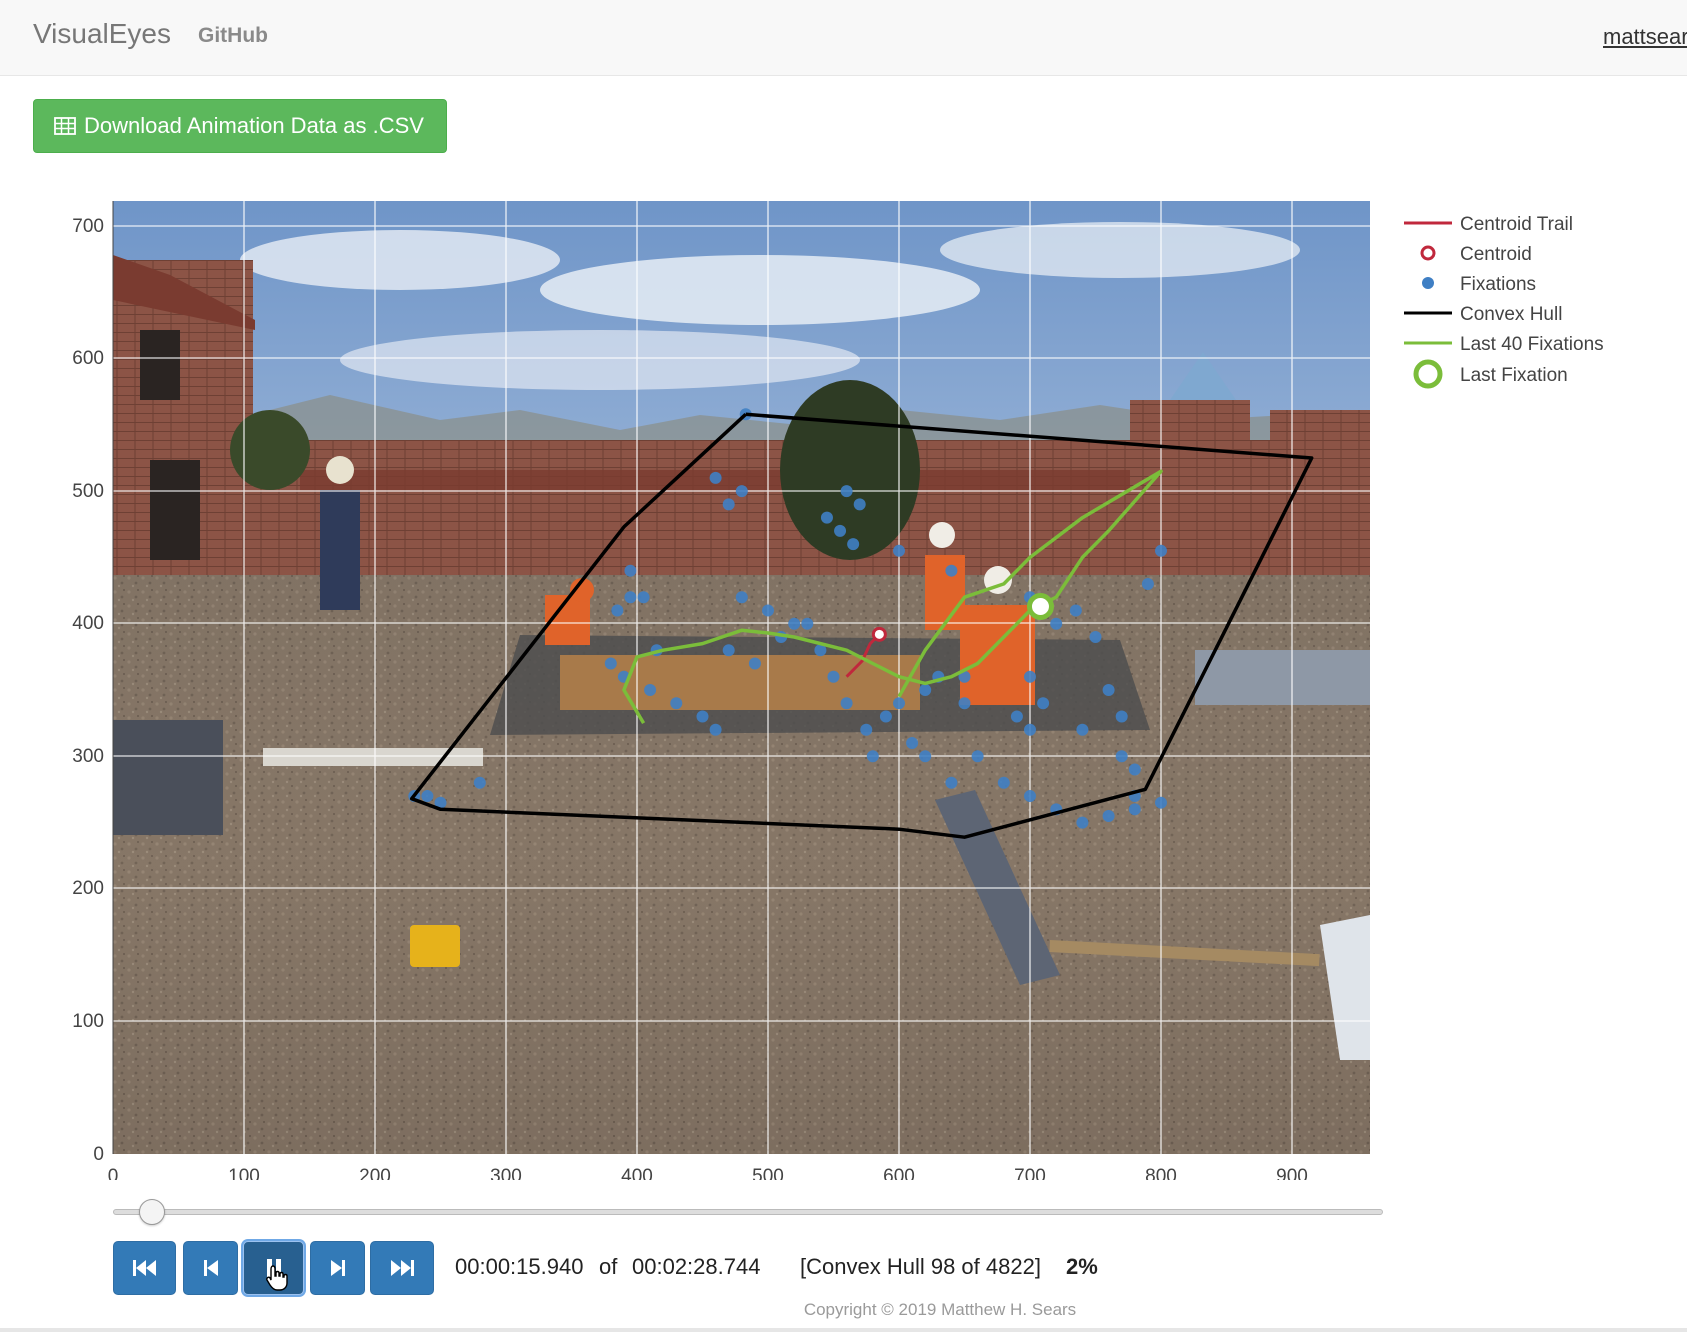  I want to click on x-tick: 200, so click(375, 1173).